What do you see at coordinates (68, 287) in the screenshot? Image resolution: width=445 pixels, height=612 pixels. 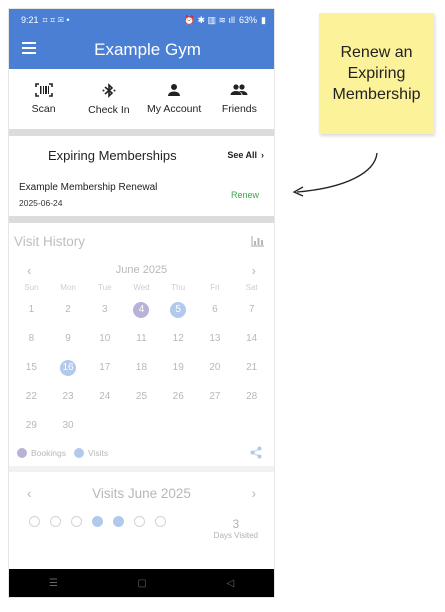 I see `weekday-label: Mon` at bounding box center [68, 287].